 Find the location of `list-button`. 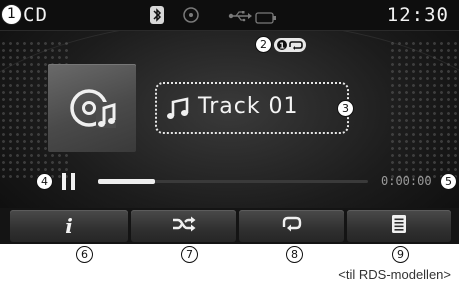

list-button is located at coordinates (399, 226).